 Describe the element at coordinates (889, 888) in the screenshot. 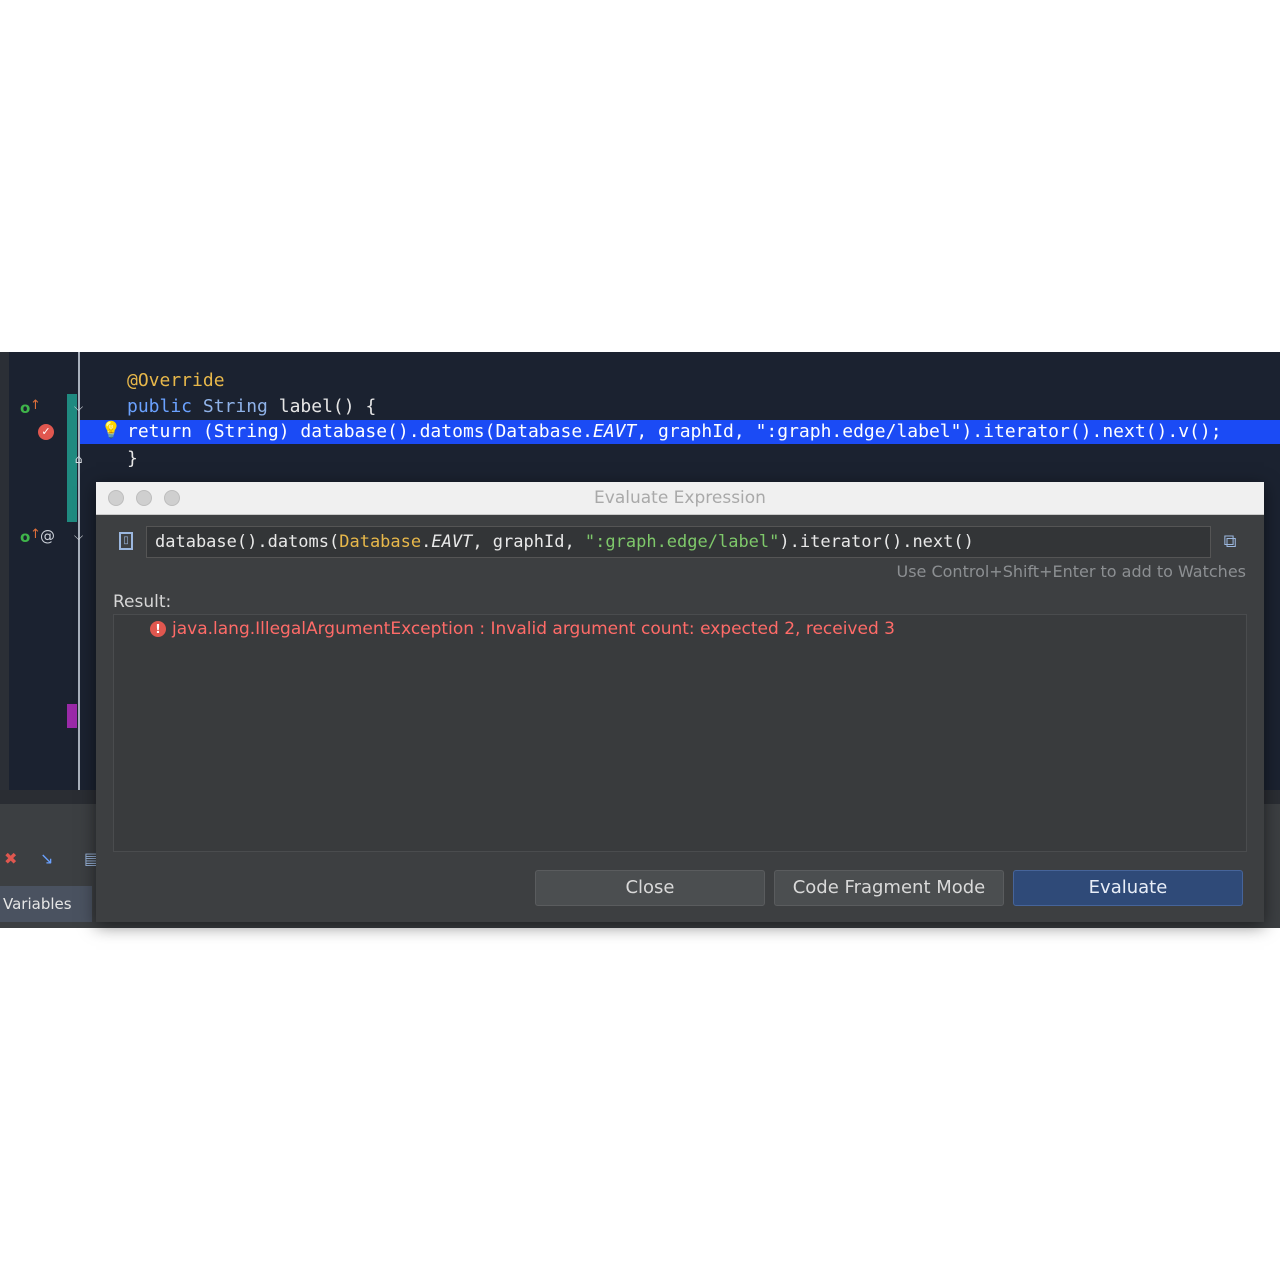

I see `code-fragment-mode-button: Code Fragment Mode` at that location.